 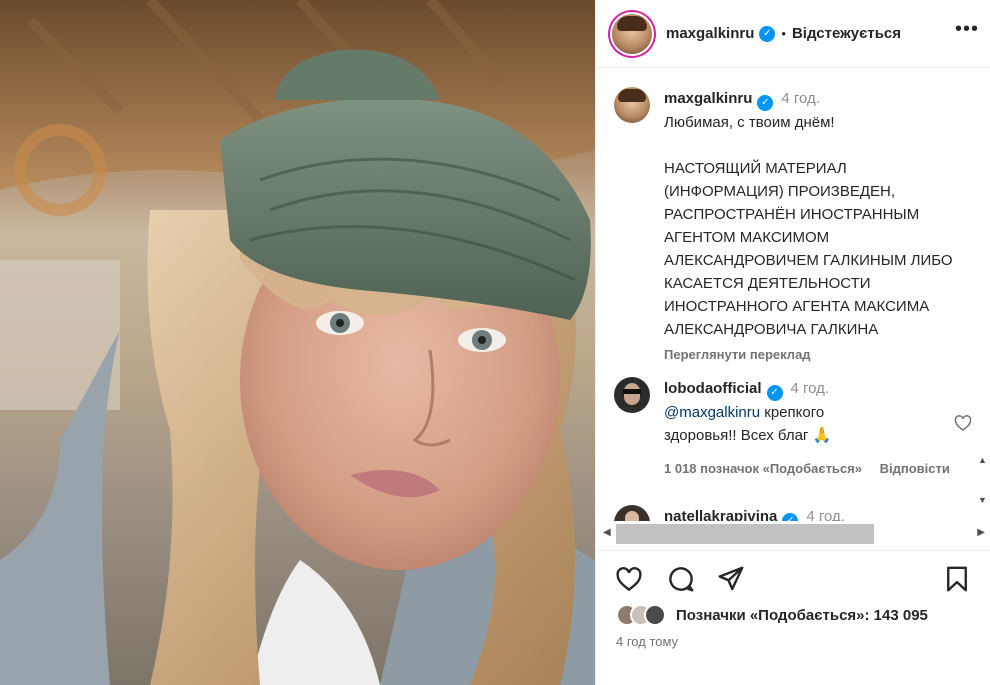 I want to click on comment-item: natellakrapivina ✓ 4 год., so click(x=789, y=513).